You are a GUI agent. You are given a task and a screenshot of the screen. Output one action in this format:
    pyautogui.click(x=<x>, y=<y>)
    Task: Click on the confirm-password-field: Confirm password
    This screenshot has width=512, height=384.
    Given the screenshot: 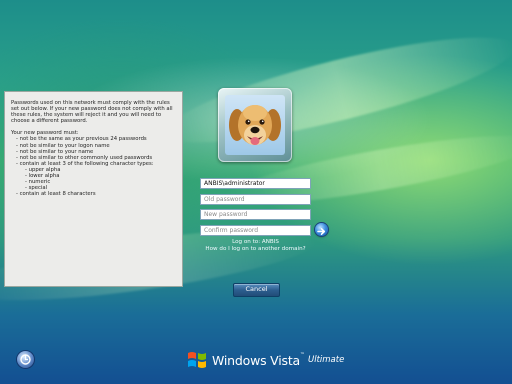 What is the action you would take?
    pyautogui.click(x=255, y=230)
    